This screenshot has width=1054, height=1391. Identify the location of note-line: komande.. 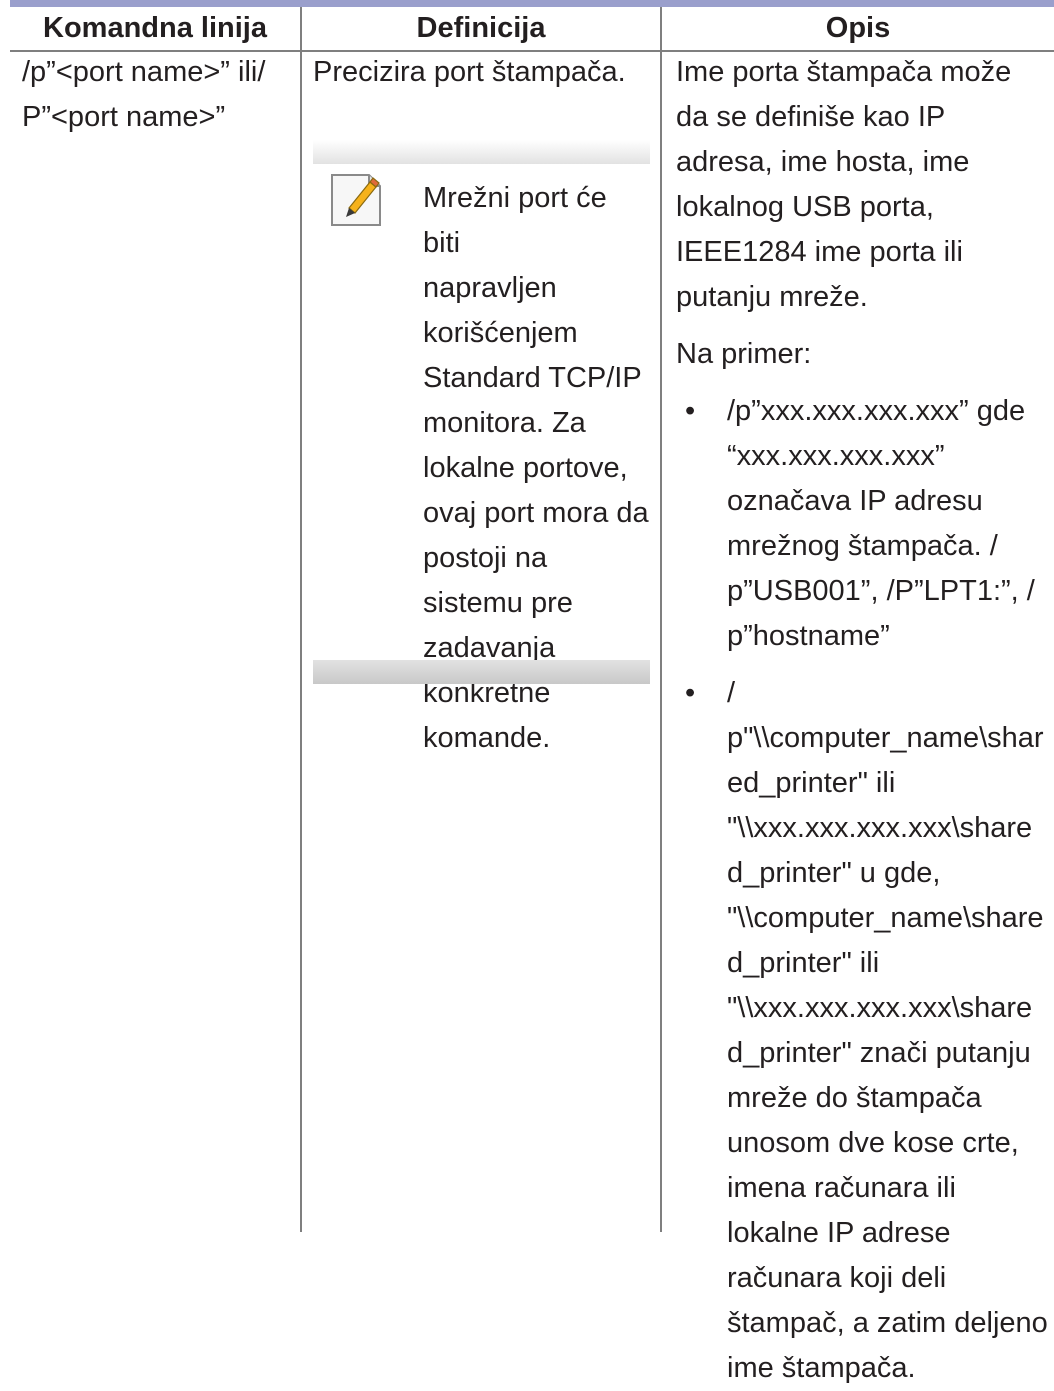
(487, 738).